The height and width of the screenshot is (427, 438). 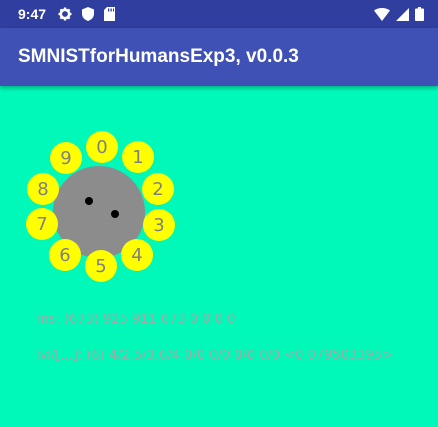 What do you see at coordinates (158, 189) in the screenshot?
I see `digit-button-2: 2` at bounding box center [158, 189].